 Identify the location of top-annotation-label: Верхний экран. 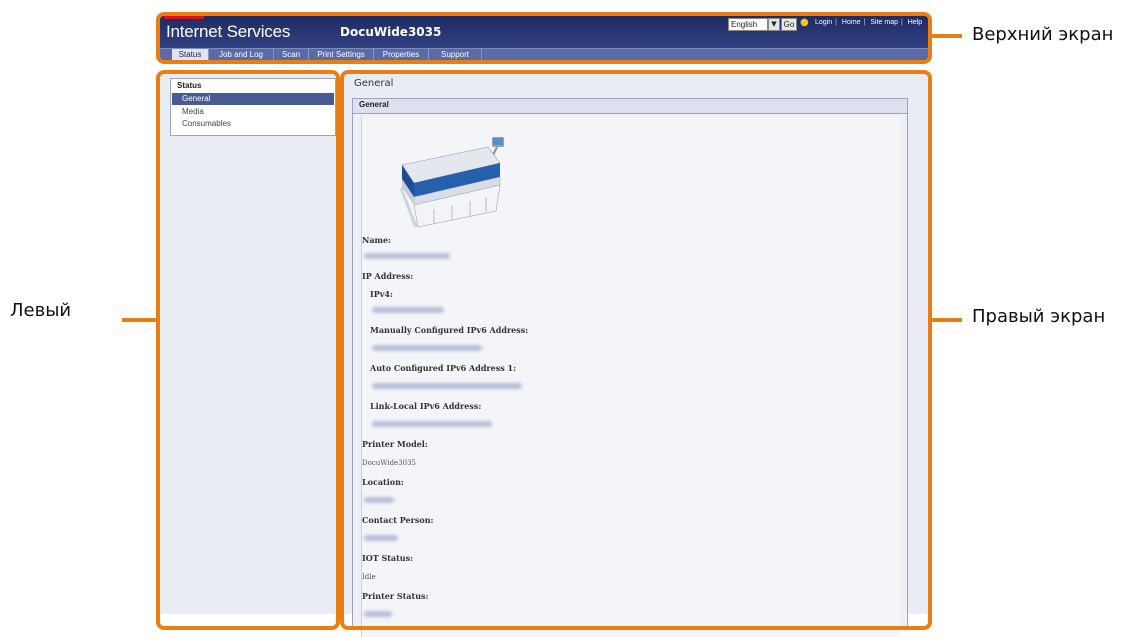
(1043, 34).